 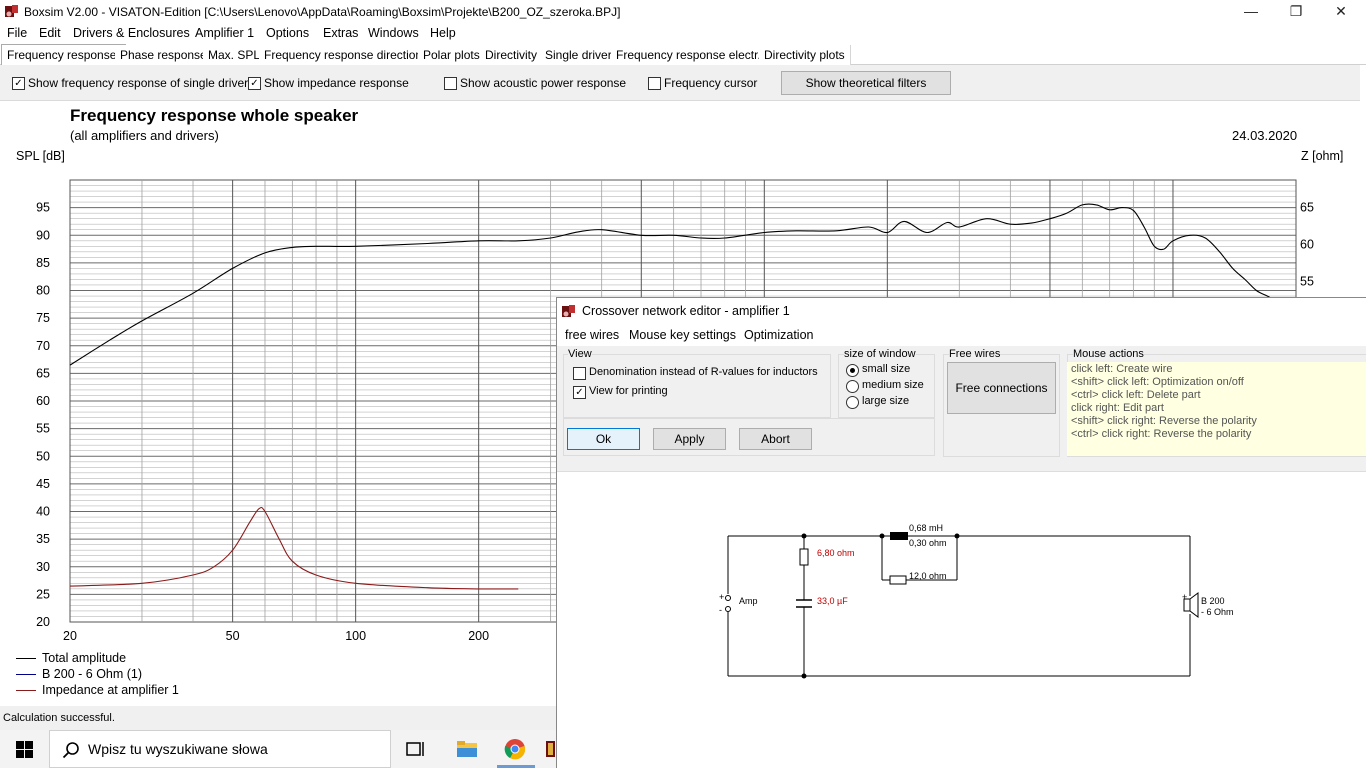 What do you see at coordinates (467, 749) in the screenshot?
I see `file-explorer-icon` at bounding box center [467, 749].